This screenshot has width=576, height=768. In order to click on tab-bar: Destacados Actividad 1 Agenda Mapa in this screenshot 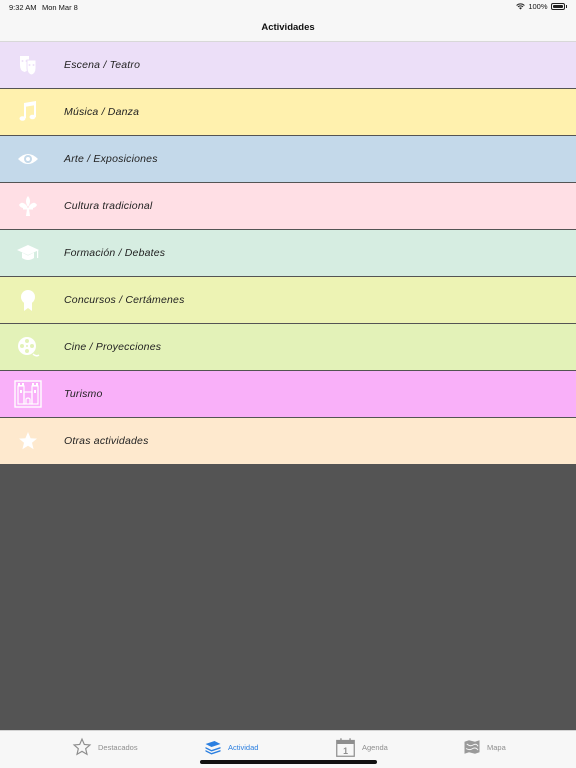, I will do `click(288, 749)`.